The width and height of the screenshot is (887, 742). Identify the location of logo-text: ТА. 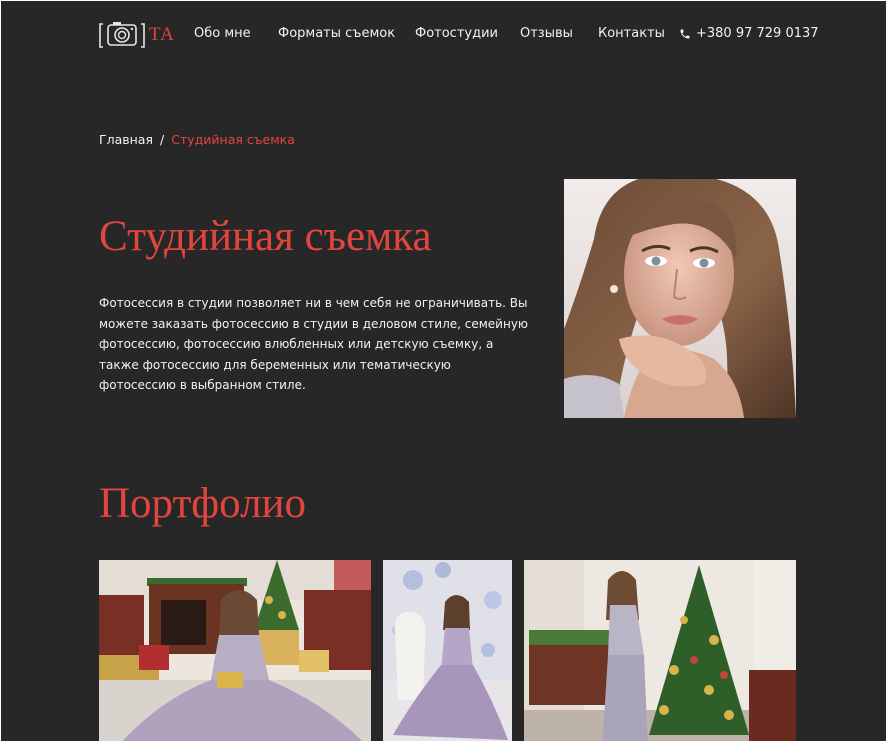
(162, 34).